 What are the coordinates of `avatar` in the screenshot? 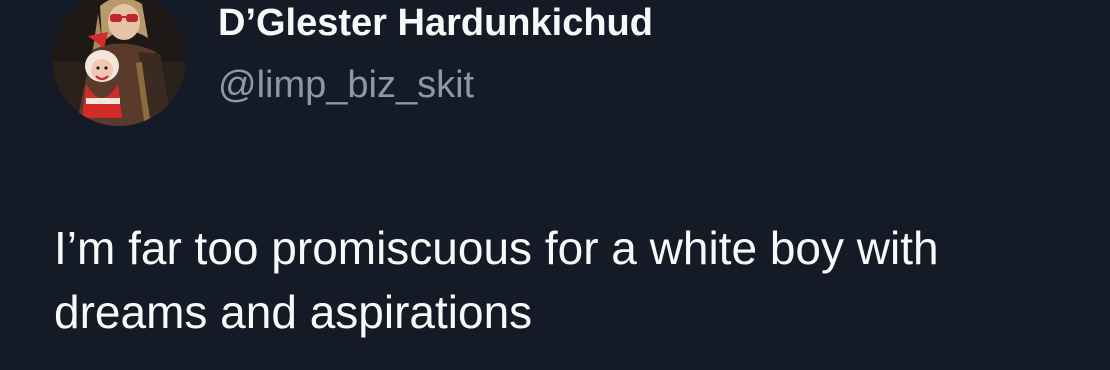 It's located at (119, 63).